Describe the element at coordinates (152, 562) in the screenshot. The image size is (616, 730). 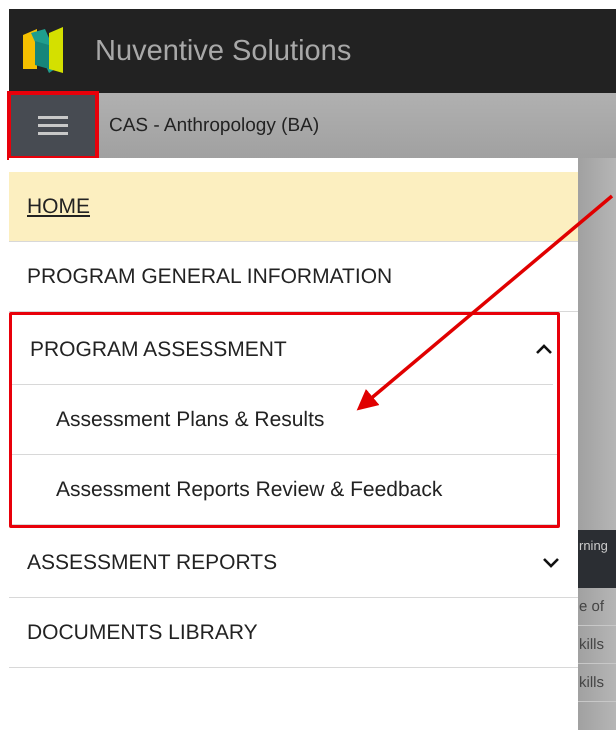
I see `menu-label: ASSESSMENT REPORTS` at that location.